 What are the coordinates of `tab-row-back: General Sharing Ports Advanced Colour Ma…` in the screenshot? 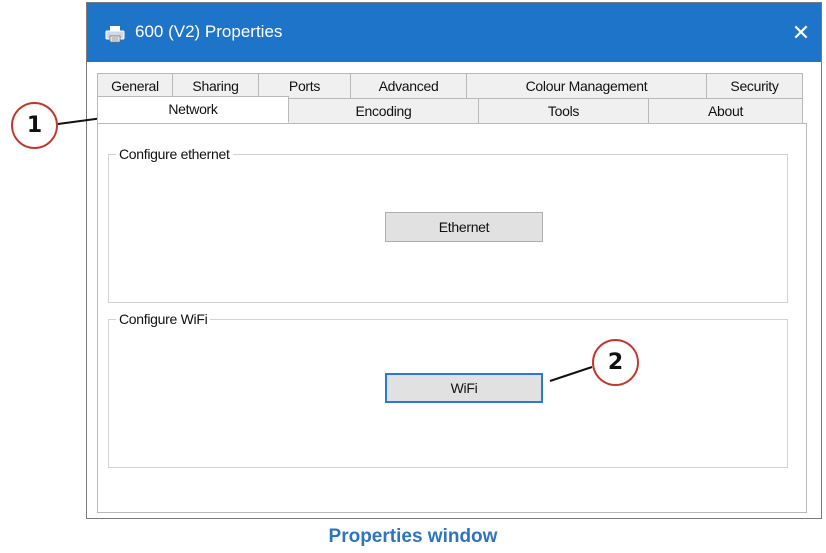 It's located at (450, 85).